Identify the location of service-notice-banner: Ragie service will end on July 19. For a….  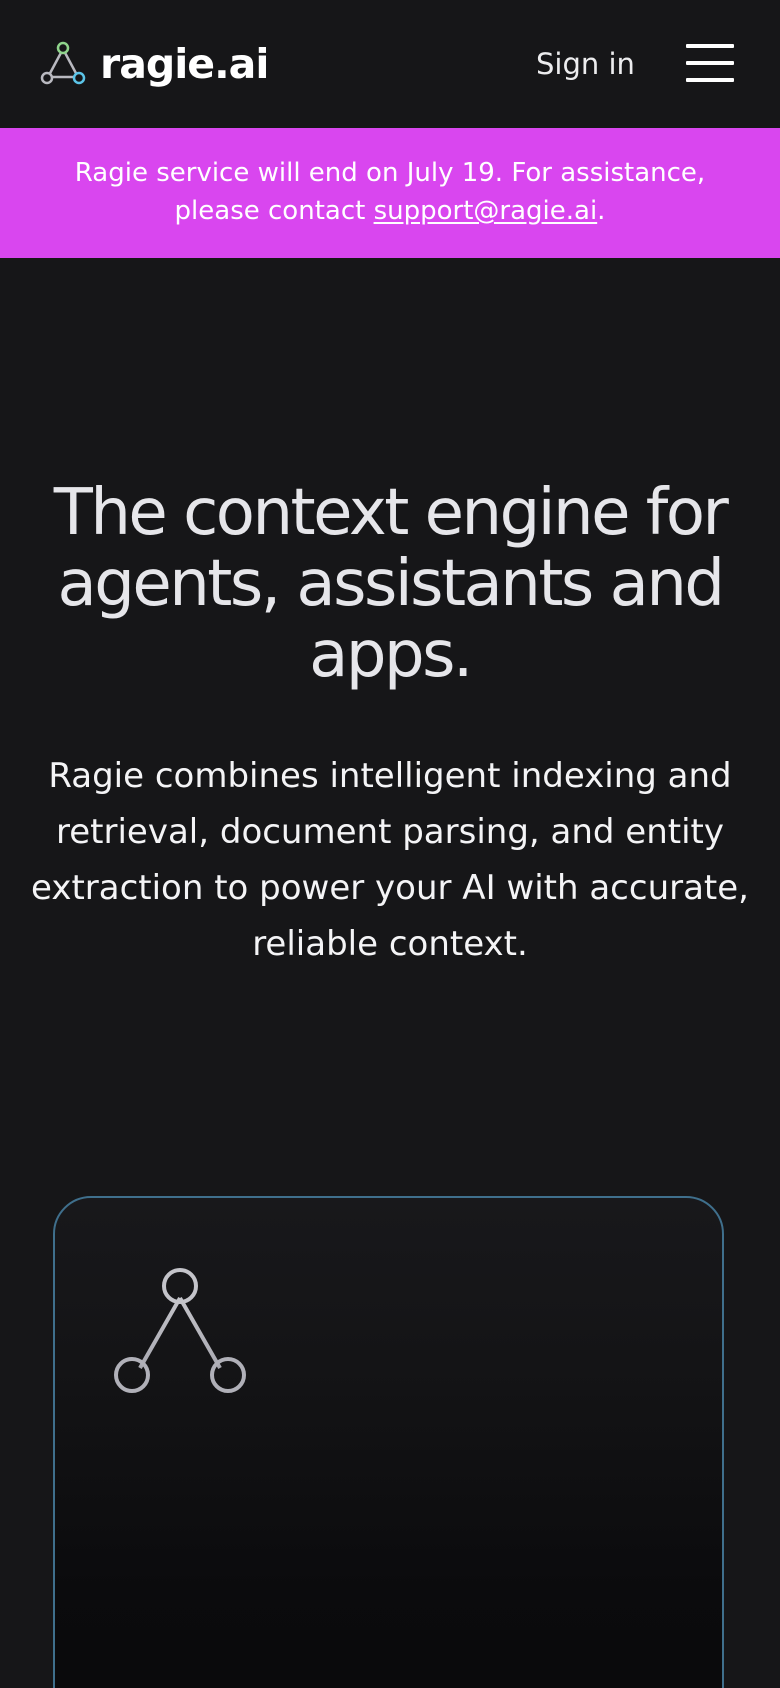
(390, 193).